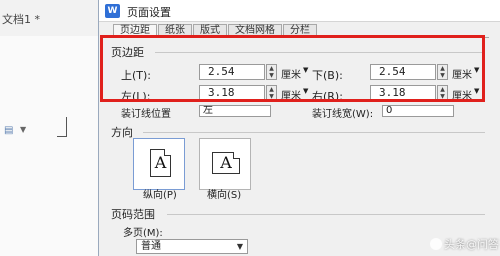 The width and height of the screenshot is (500, 256). What do you see at coordinates (49, 20) in the screenshot?
I see `document-tab: 文档1 *` at bounding box center [49, 20].